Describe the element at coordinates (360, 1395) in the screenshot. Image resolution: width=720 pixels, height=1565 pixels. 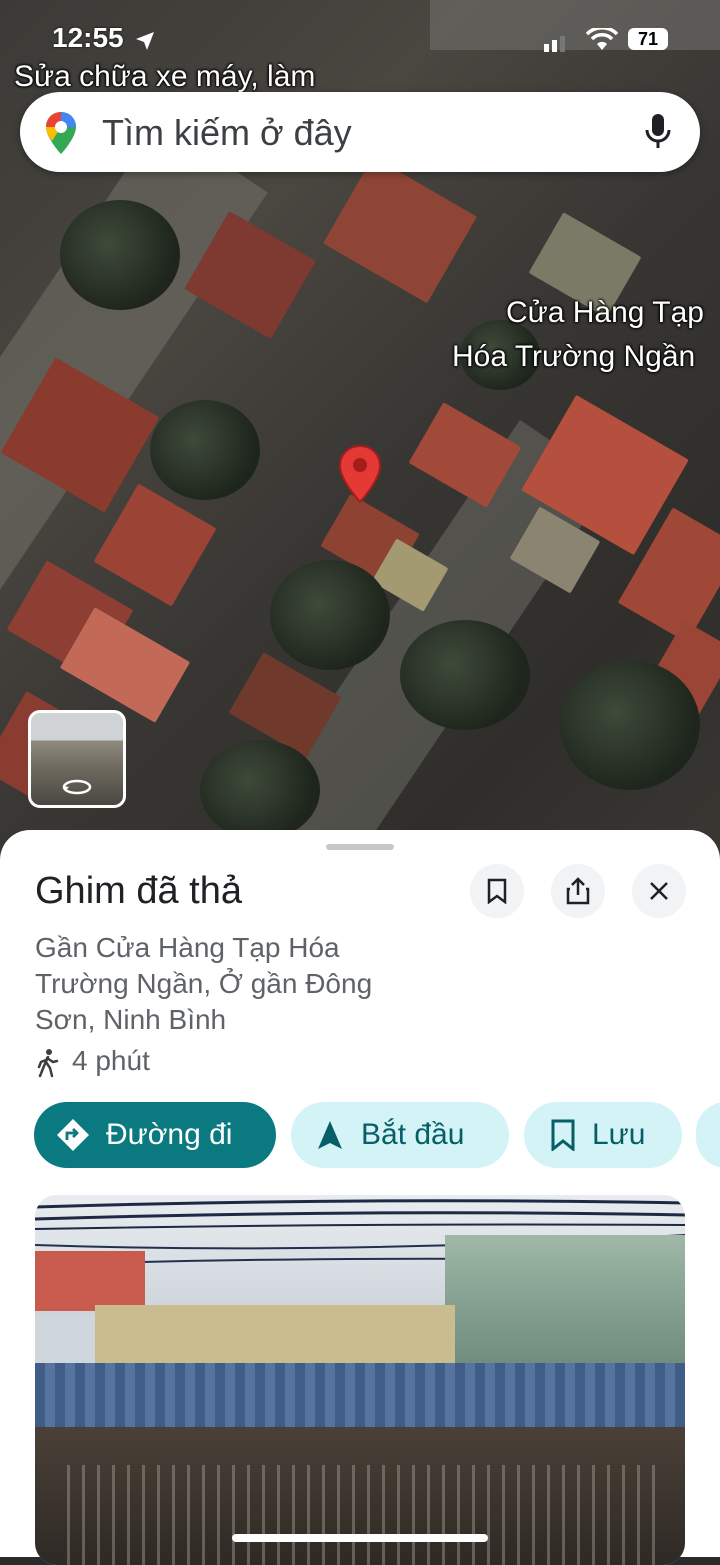
I see `blue-awning` at that location.